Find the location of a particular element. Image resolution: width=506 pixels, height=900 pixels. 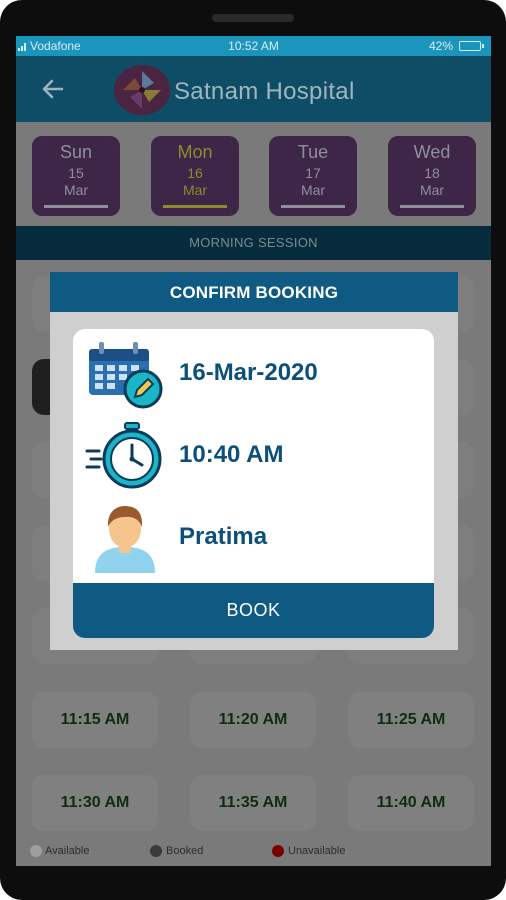

day-tab-sun: Sun 15 Mar is located at coordinates (76, 176).